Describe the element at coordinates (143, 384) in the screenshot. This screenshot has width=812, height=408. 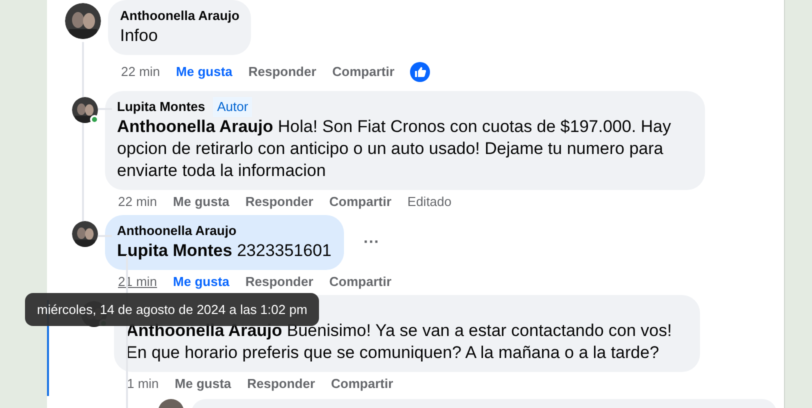
I see `comment-time: 1 min` at that location.